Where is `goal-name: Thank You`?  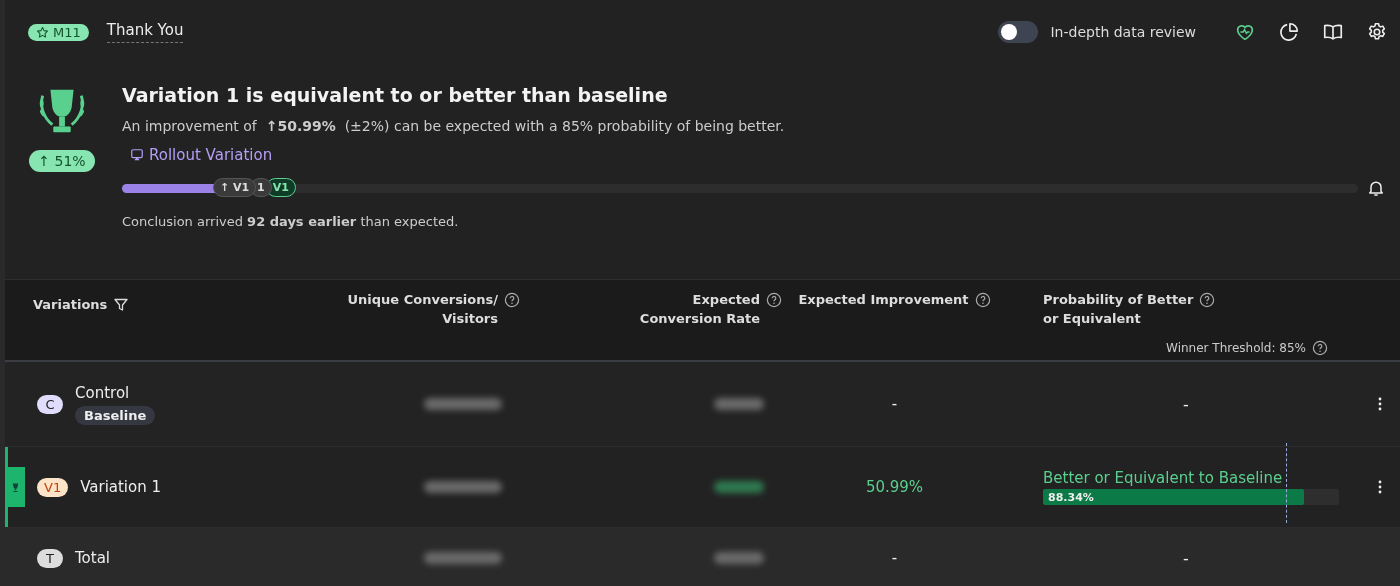 goal-name: Thank You is located at coordinates (145, 32).